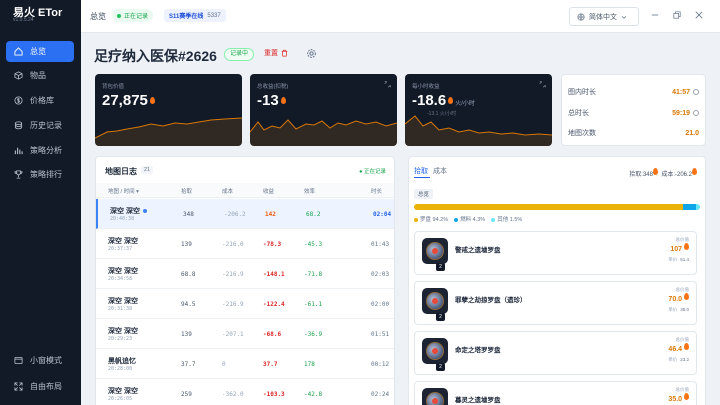  I want to click on language-select: 简体中文, so click(604, 16).